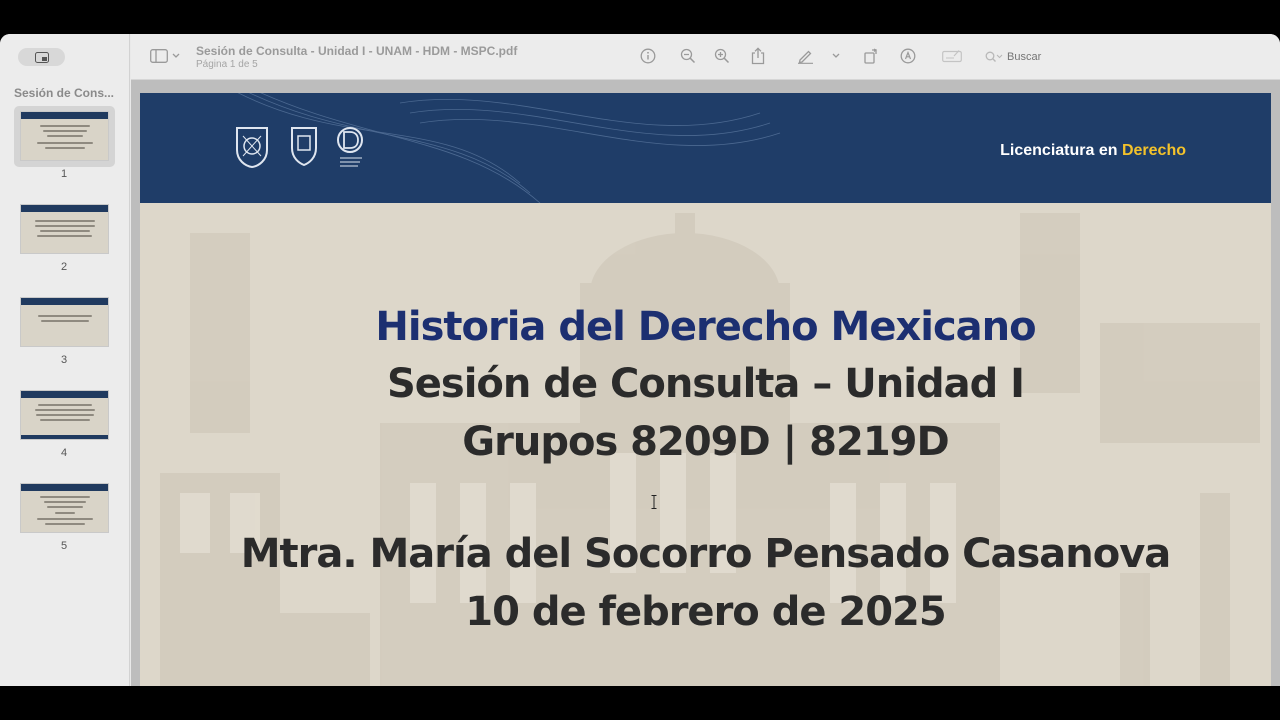  Describe the element at coordinates (1059, 150) in the screenshot. I see `program-prefix: Licenciatura en` at that location.